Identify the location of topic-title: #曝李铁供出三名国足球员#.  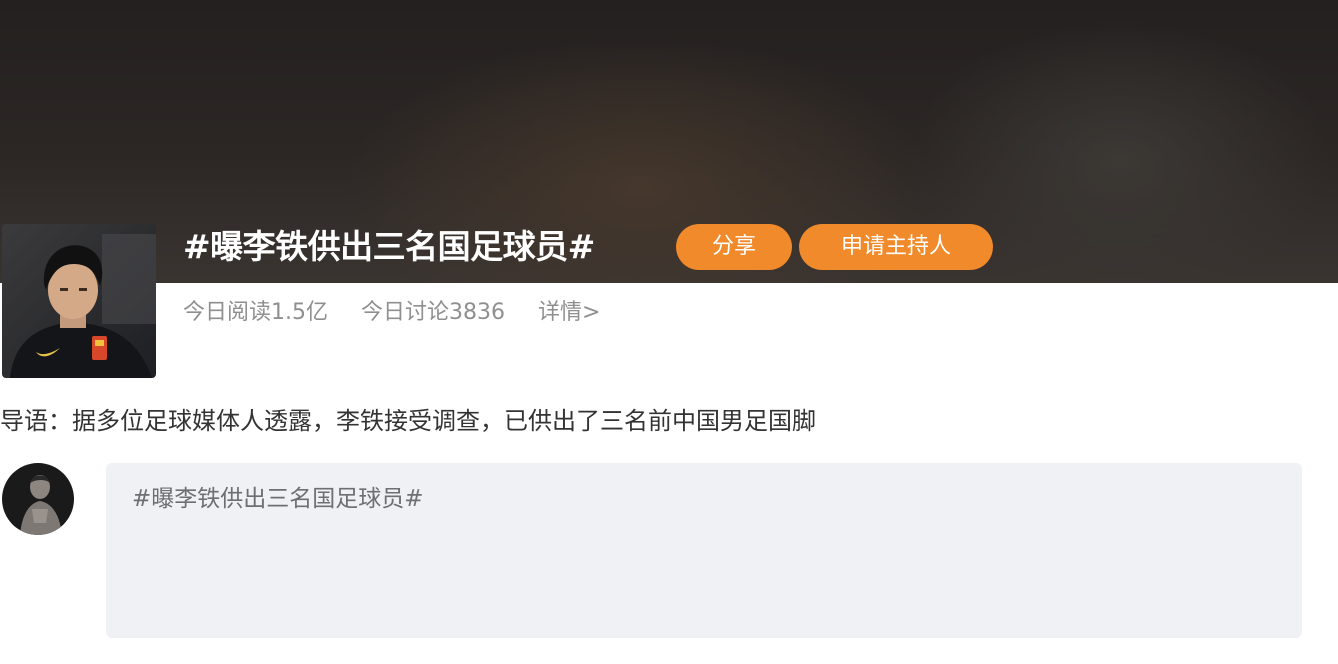
(389, 246).